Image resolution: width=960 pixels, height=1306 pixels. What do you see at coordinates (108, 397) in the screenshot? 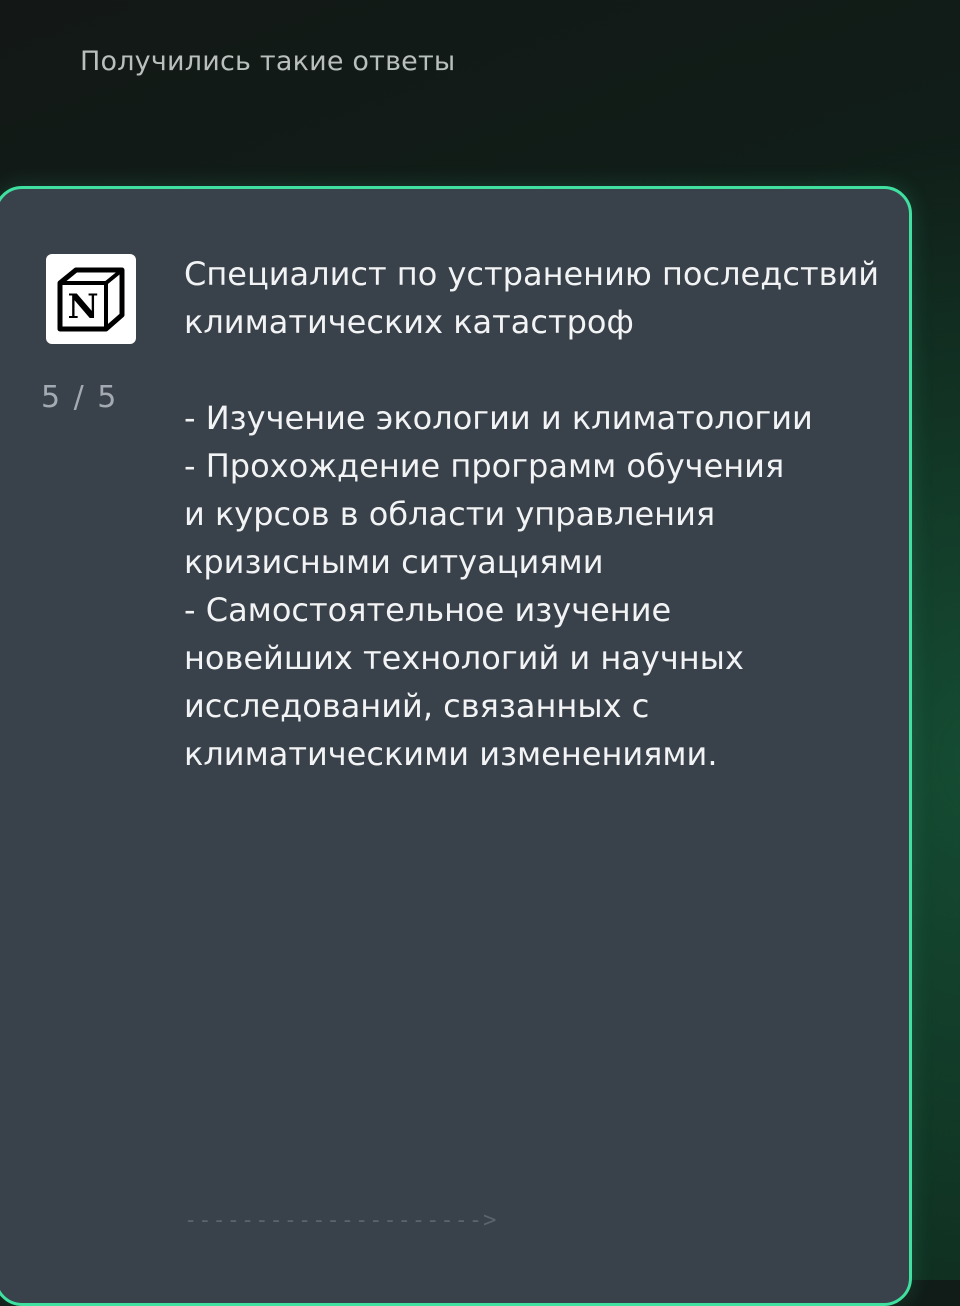
I see `counter-total: 5` at bounding box center [108, 397].